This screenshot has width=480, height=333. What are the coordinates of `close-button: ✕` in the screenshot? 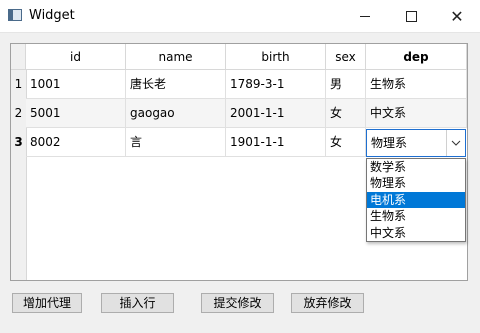 It's located at (457, 16).